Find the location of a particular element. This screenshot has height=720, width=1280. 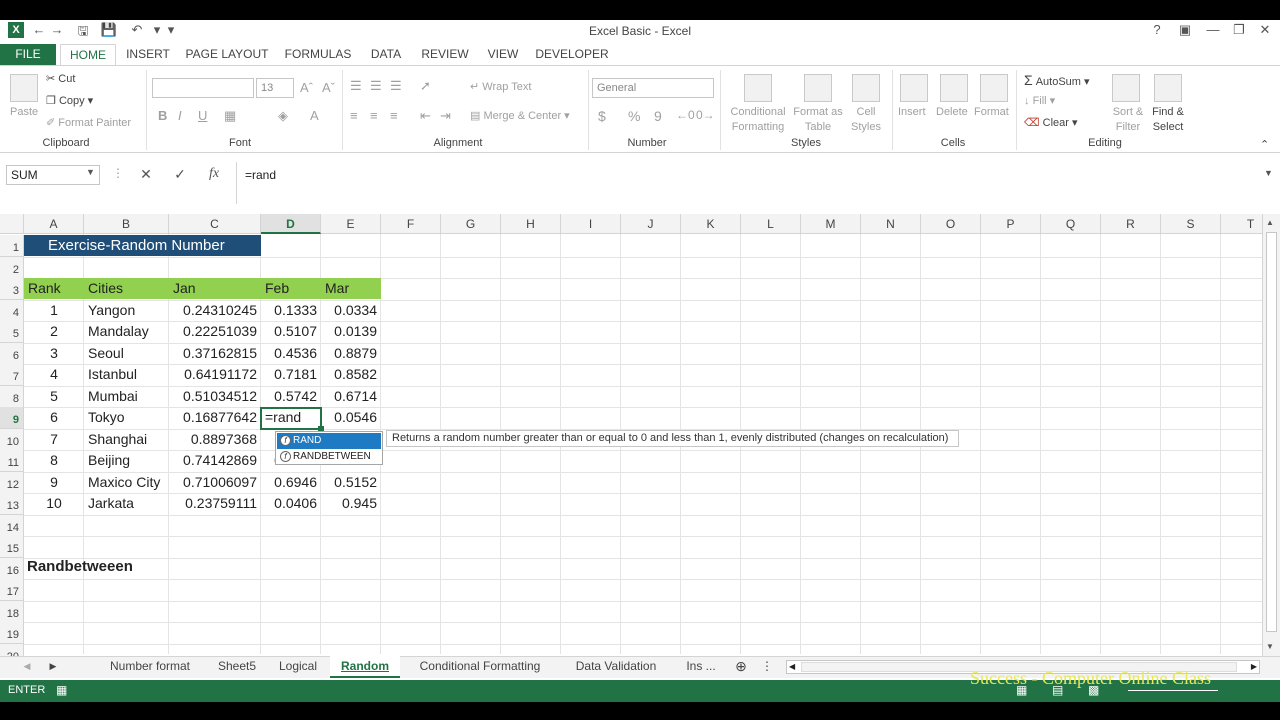

data-cell: 0.7181 is located at coordinates (291, 374).